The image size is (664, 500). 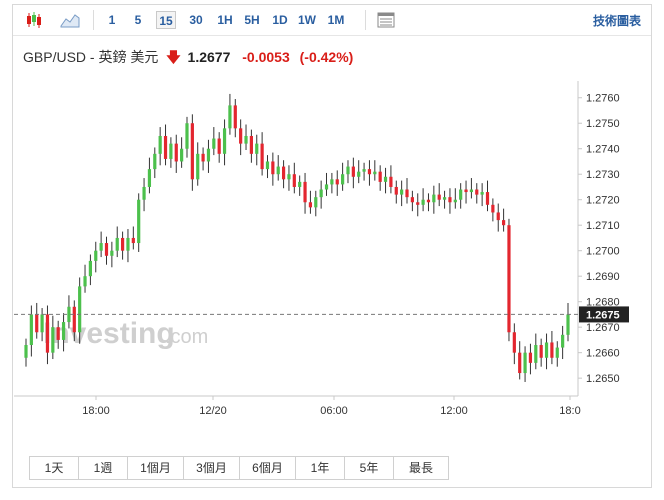 I want to click on range-button-6: 5年, so click(x=369, y=468).